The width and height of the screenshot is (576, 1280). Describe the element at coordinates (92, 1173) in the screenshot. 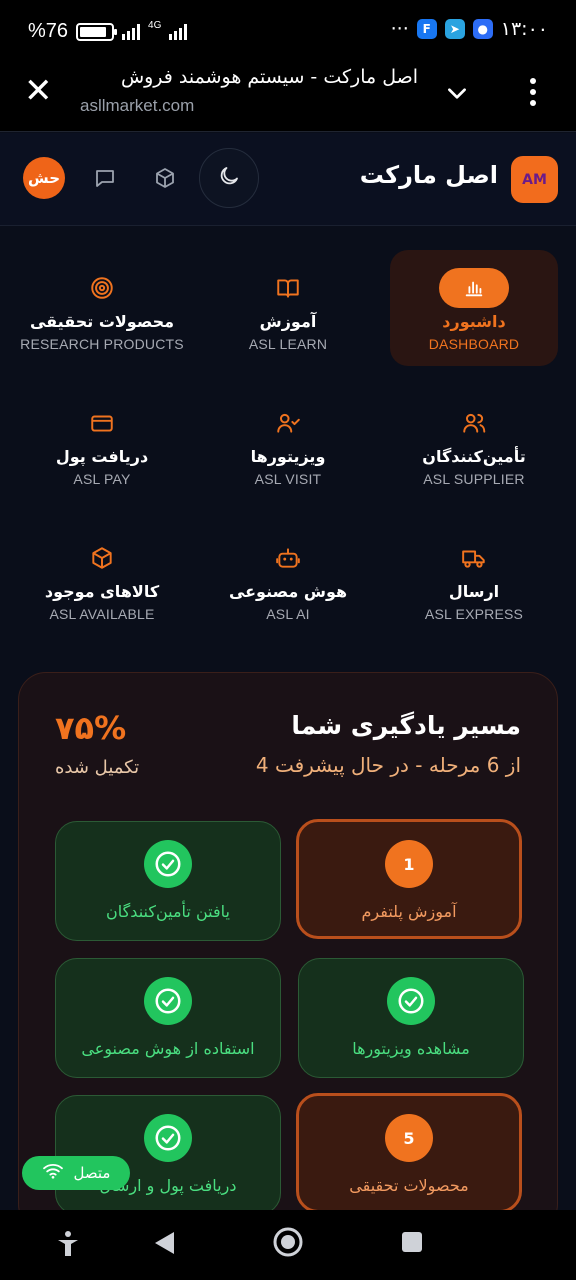

I see `connection-label: متصل` at that location.